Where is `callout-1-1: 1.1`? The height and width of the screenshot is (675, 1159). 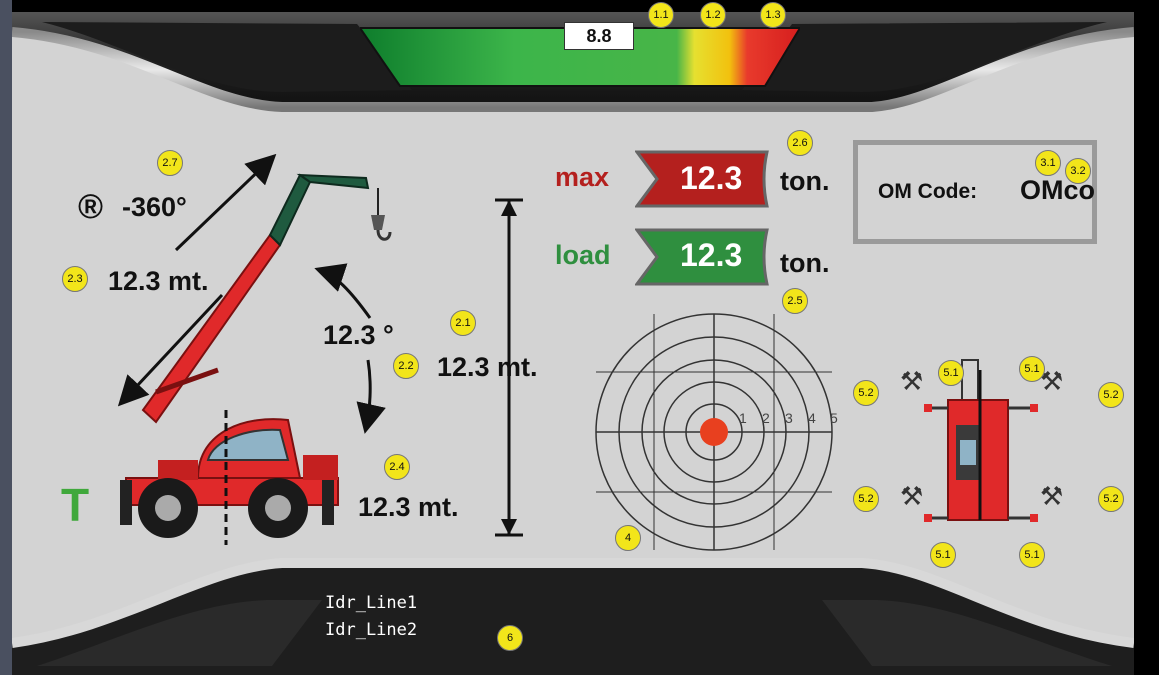 callout-1-1: 1.1 is located at coordinates (661, 15).